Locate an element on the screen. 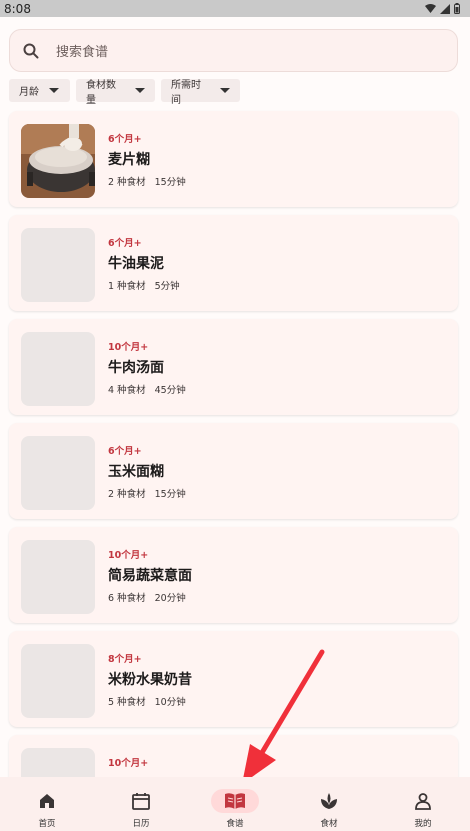 This screenshot has height=831, width=470. bottom-navigation: 首页 日历 食谱 食材 我的 is located at coordinates (235, 804).